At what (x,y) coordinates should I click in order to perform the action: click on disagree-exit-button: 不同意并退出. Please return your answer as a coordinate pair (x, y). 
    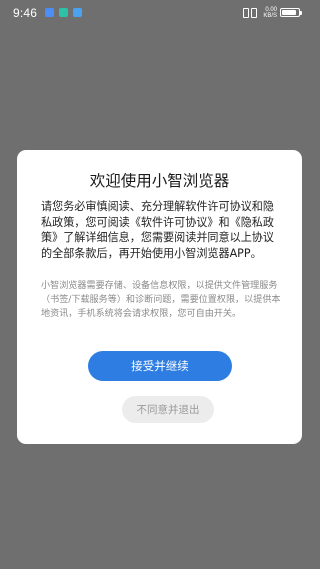
    Looking at the image, I should click on (168, 409).